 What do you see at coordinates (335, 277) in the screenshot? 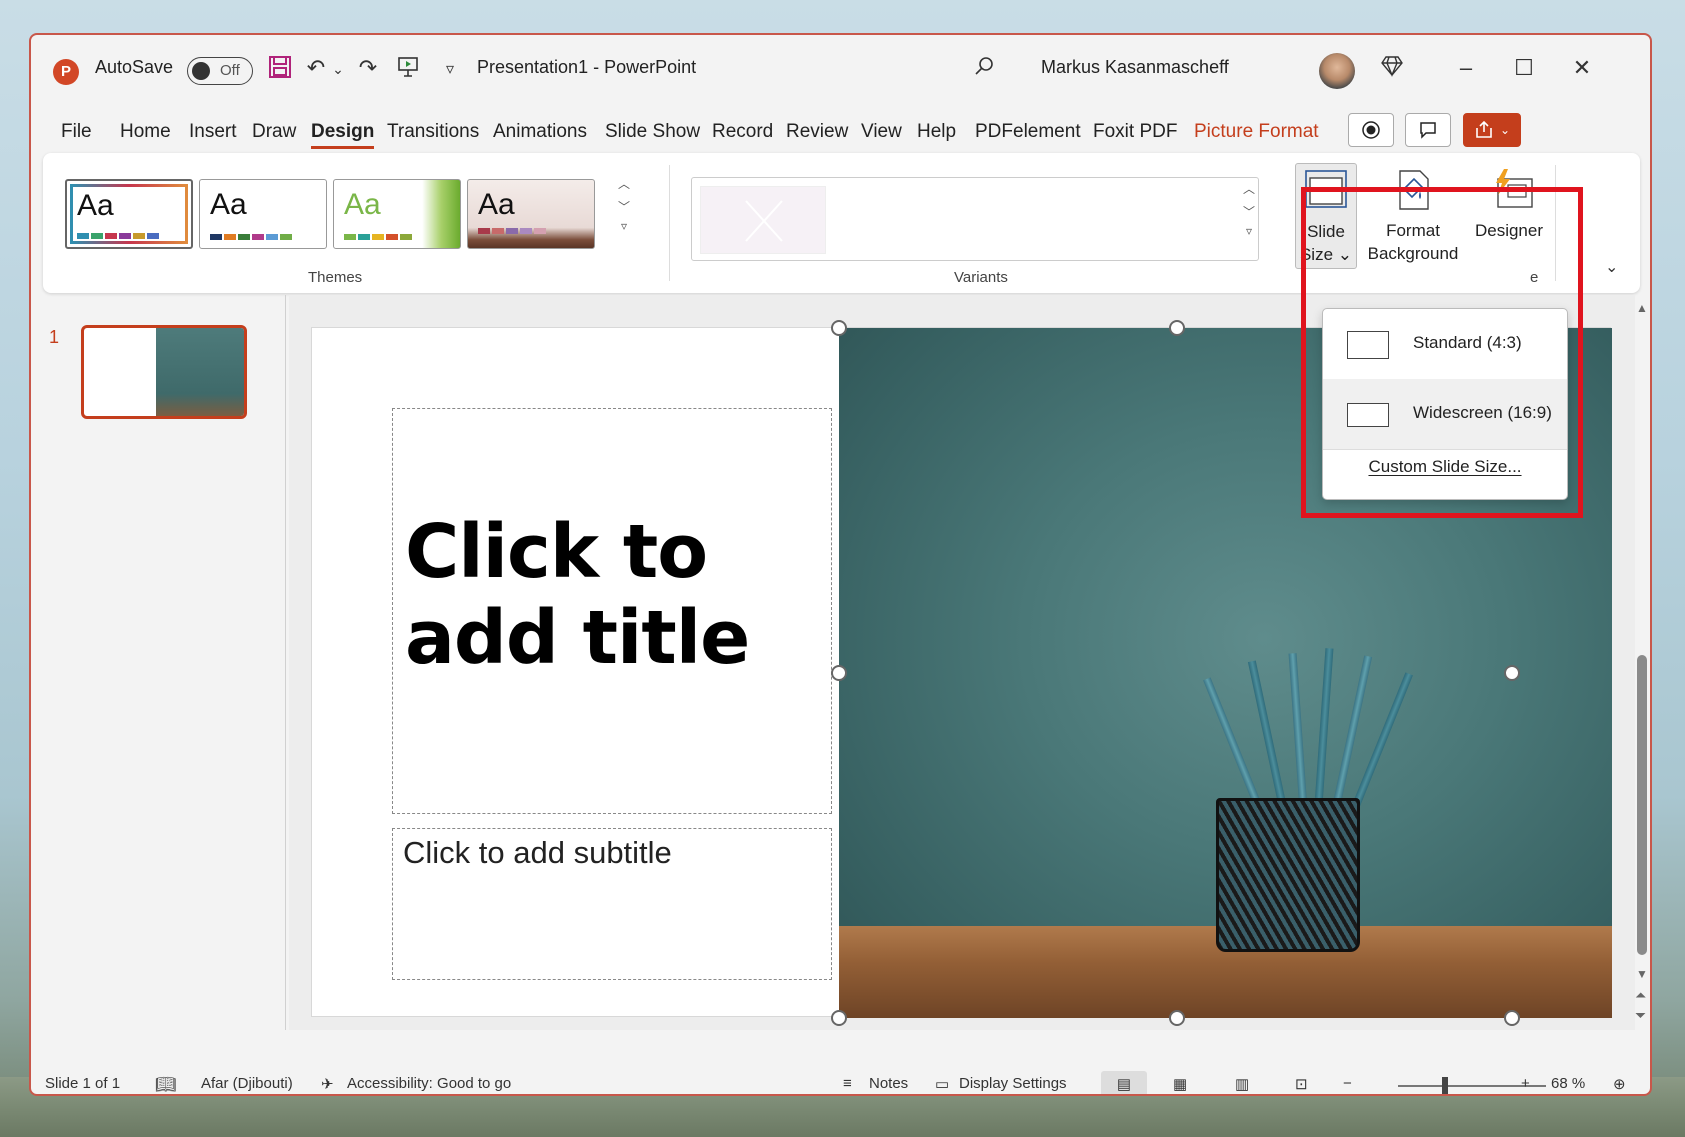
I see `themes-group-label: Themes` at bounding box center [335, 277].